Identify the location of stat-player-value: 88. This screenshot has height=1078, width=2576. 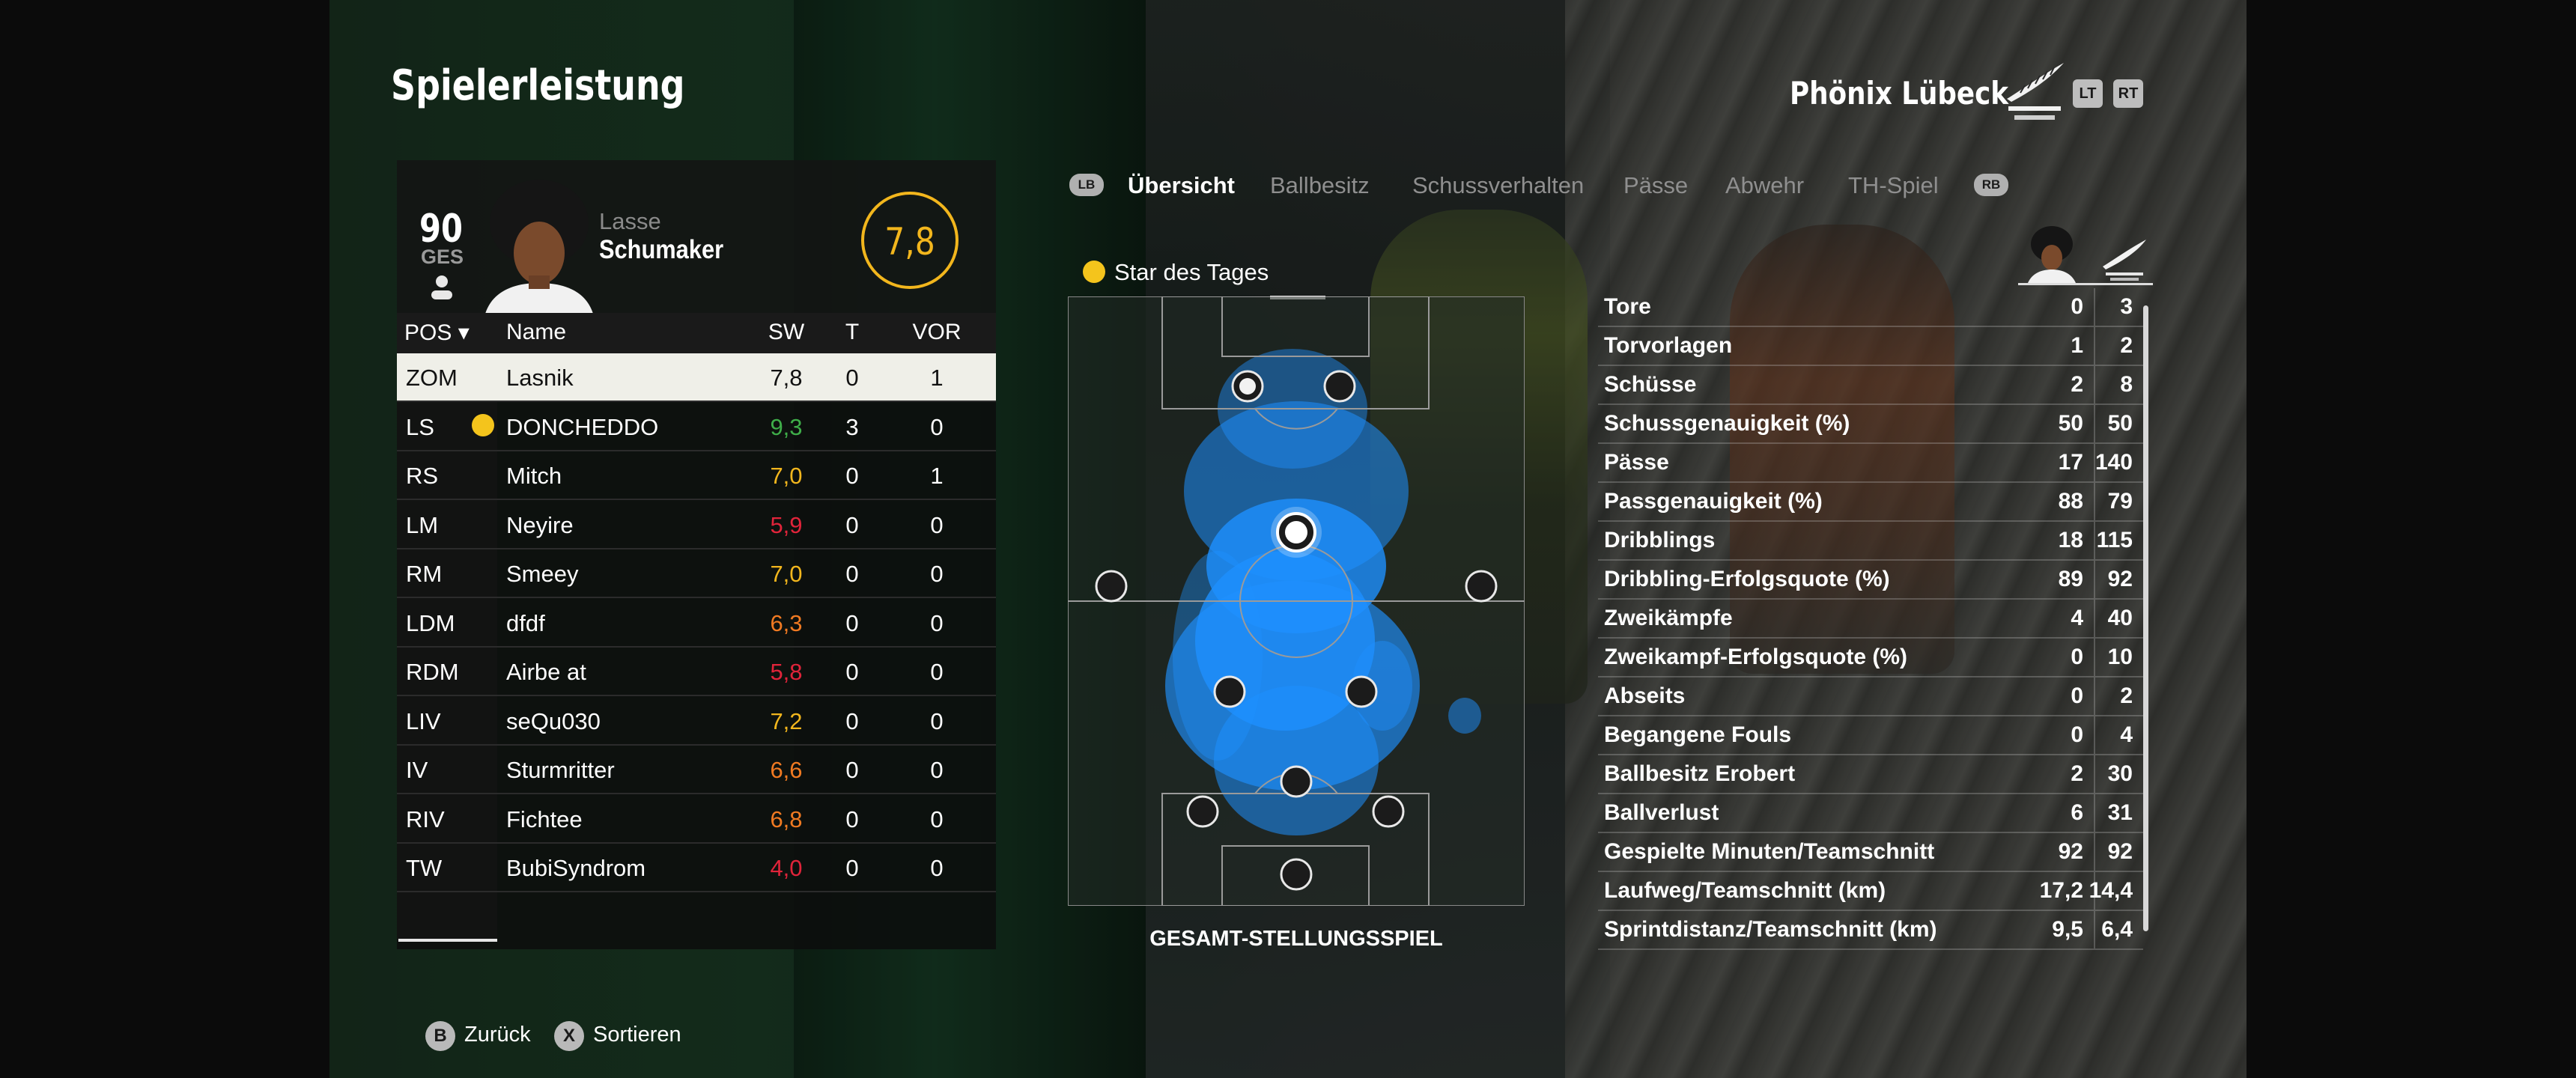
(2070, 501).